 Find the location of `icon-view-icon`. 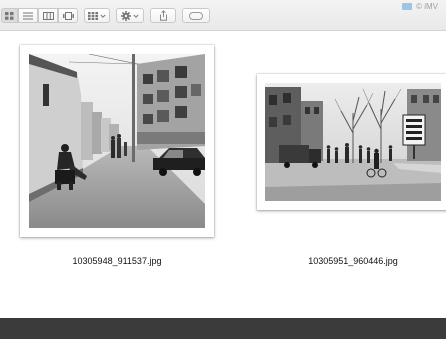

icon-view-icon is located at coordinates (9, 15).